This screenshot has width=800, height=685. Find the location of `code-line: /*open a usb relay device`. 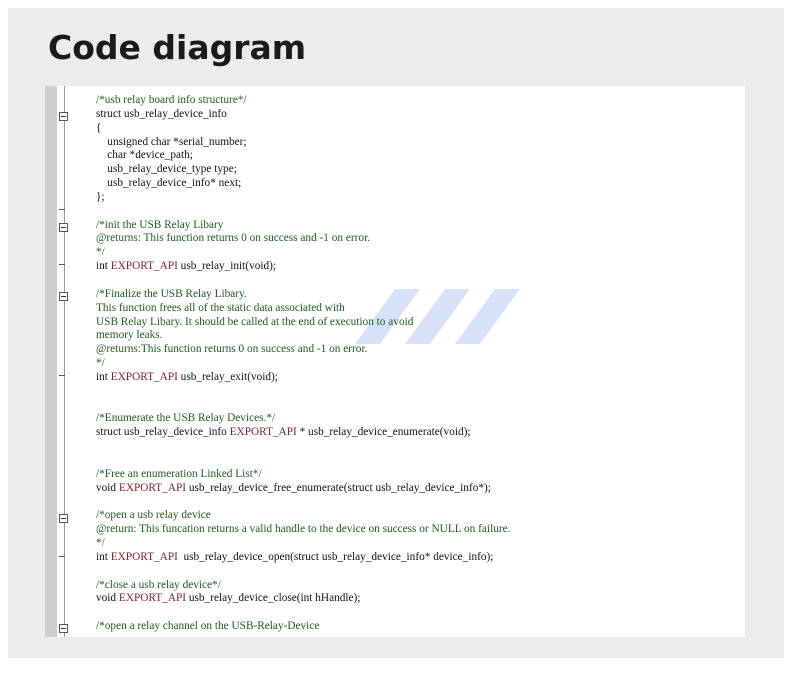

code-line: /*open a usb relay device is located at coordinates (153, 515).